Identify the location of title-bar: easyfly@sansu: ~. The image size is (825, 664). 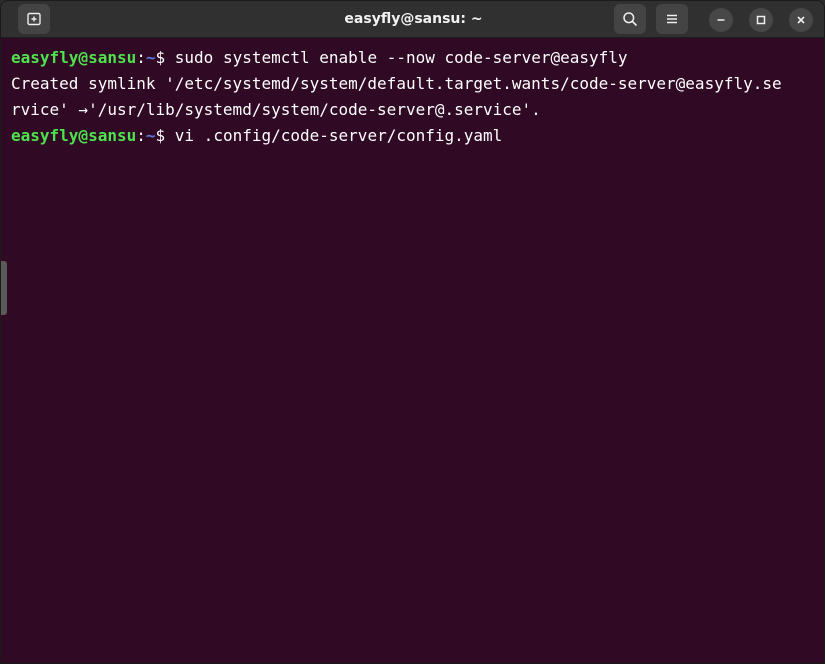
(412, 19).